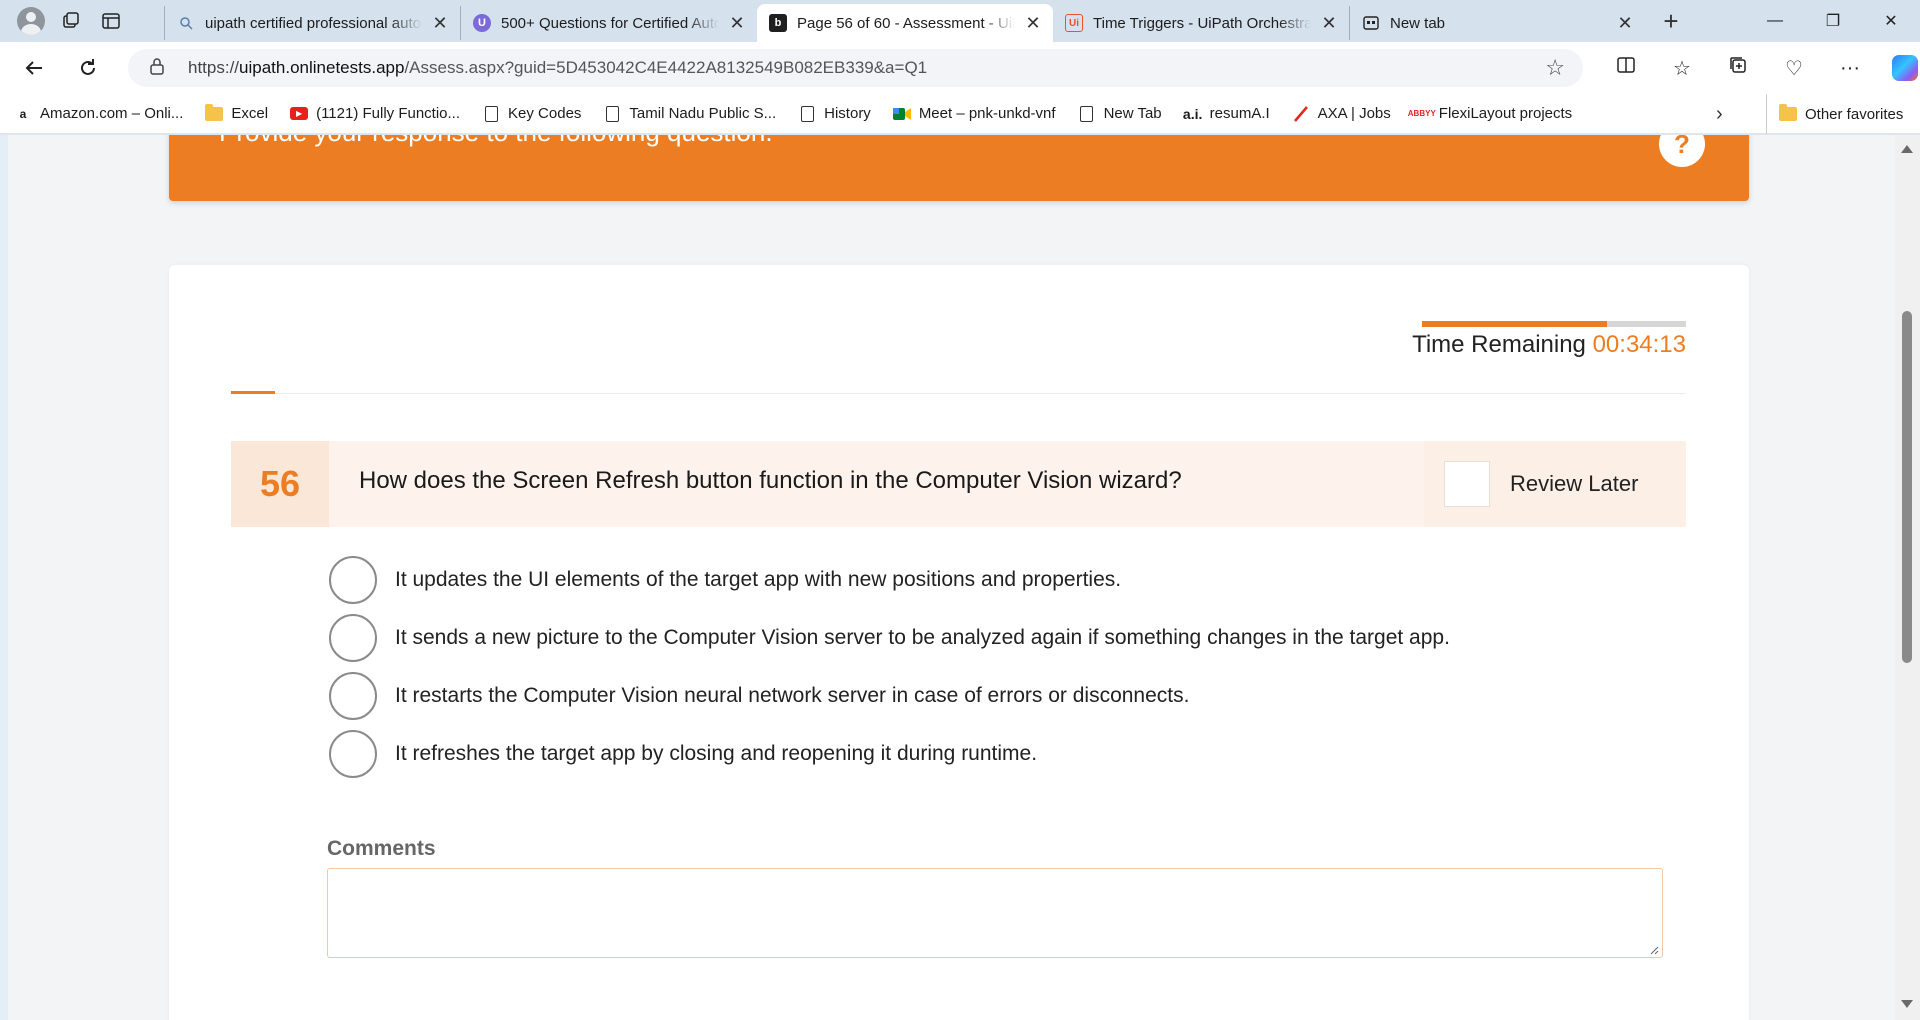 The height and width of the screenshot is (1020, 1920). I want to click on scroll-down-icon, so click(1907, 1004).